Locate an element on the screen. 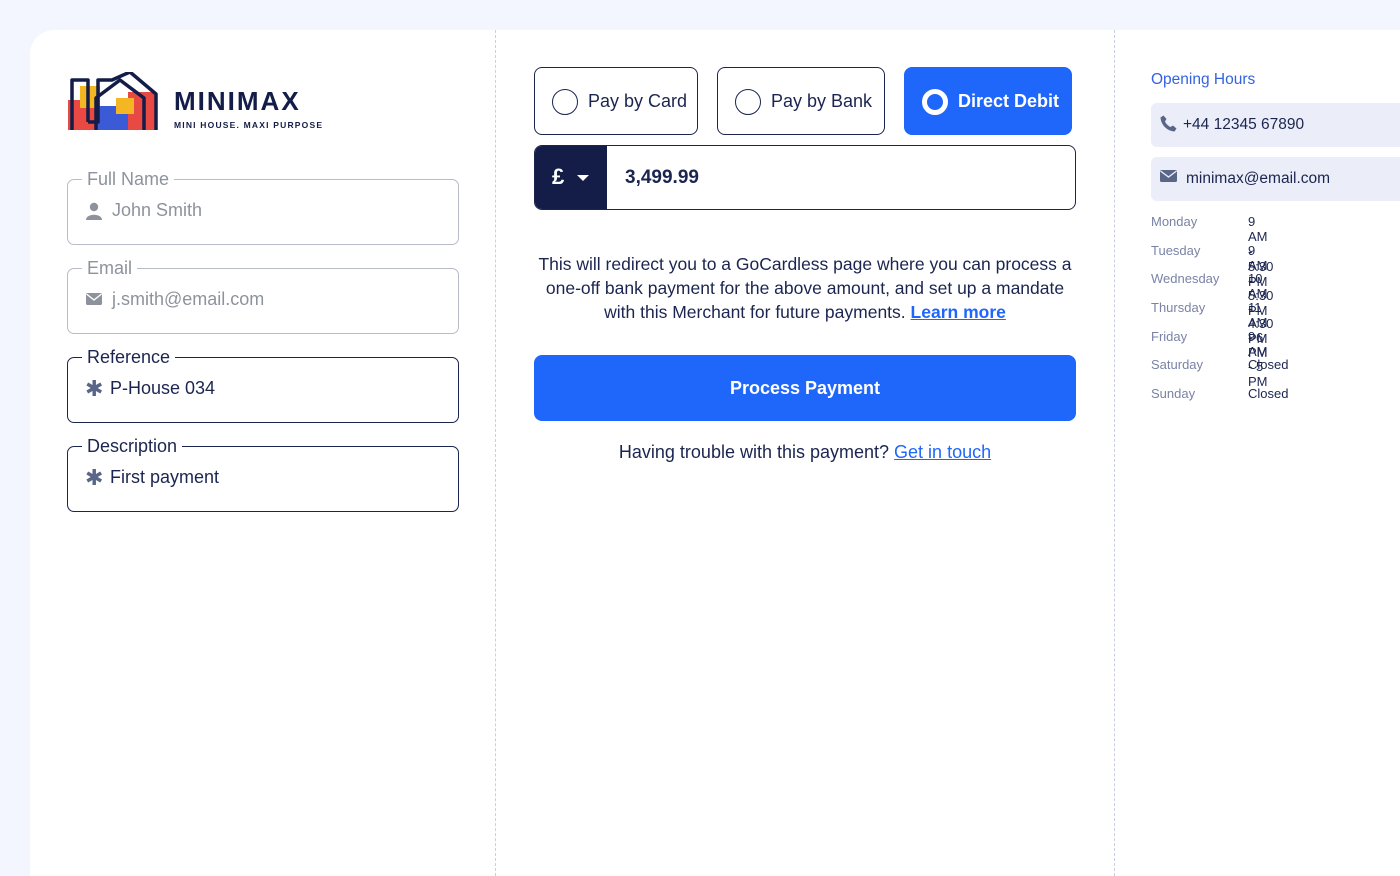 Image resolution: width=1400 pixels, height=876 pixels. day-label: Wednesday is located at coordinates (1185, 279).